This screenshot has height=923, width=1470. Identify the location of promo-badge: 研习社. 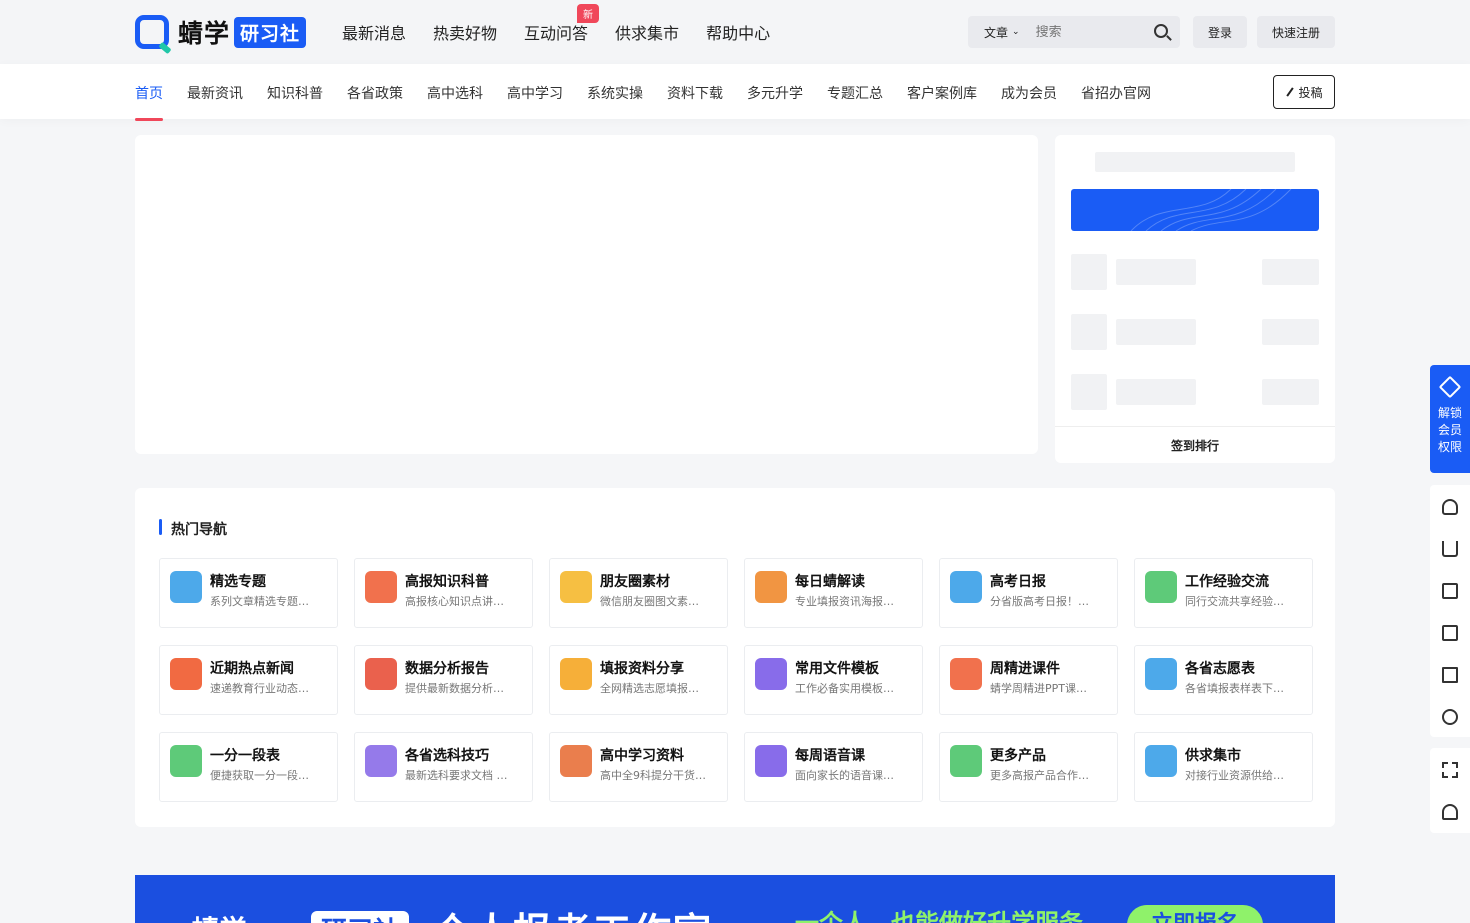
(360, 917).